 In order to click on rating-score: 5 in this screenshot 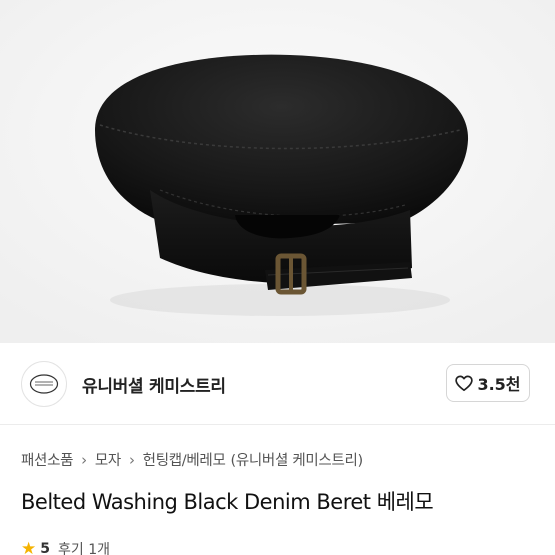, I will do `click(45, 548)`.